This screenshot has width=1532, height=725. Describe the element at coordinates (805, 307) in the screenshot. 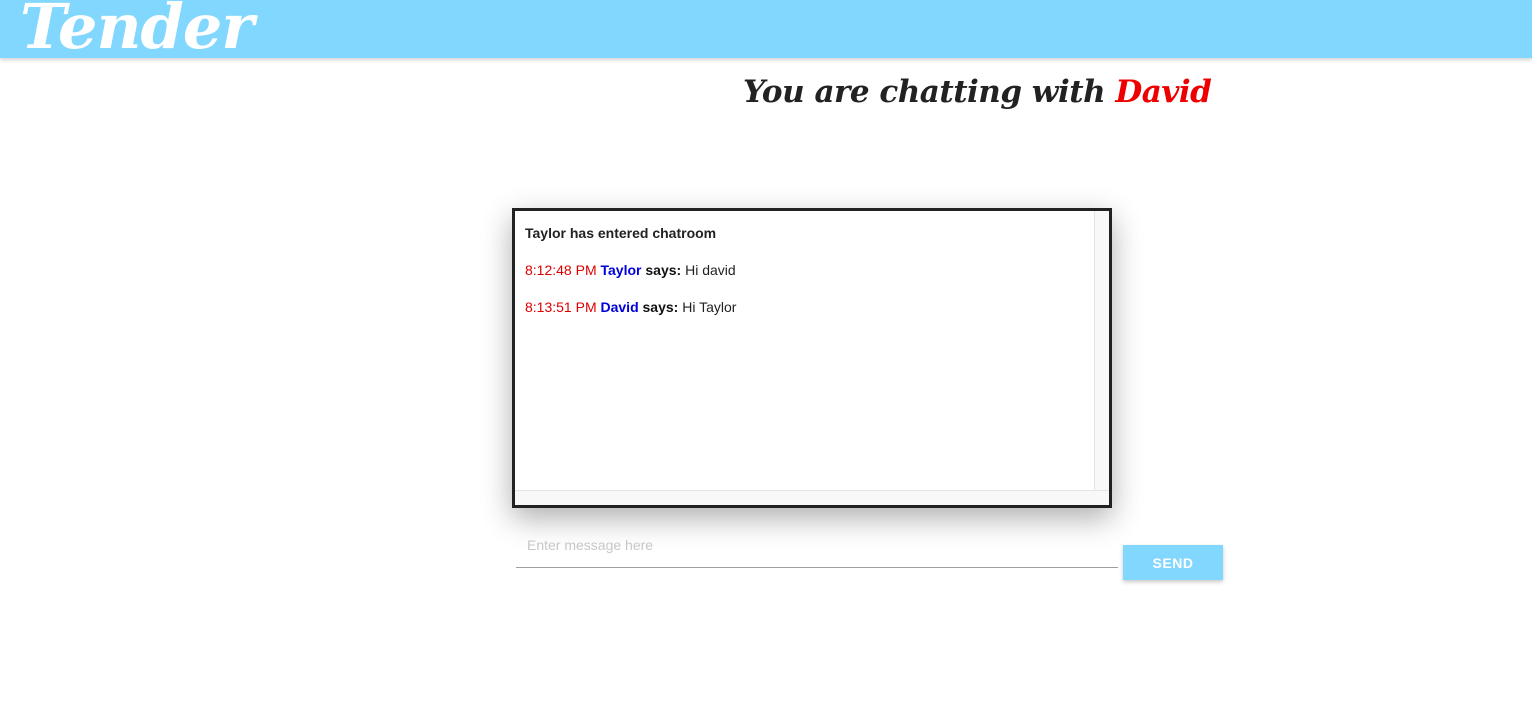

I see `chat-message: 8:13:51 PM David says: Hi Taylor` at that location.